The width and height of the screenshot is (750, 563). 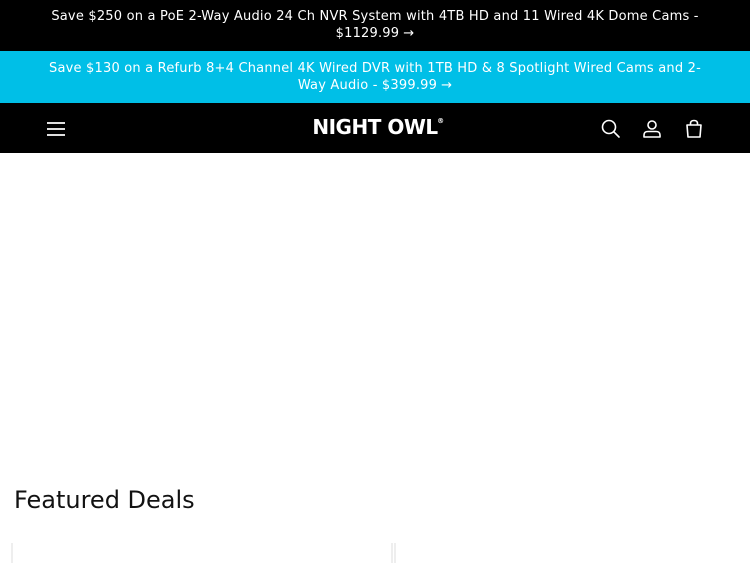 What do you see at coordinates (440, 121) in the screenshot?
I see `logo-registered-mark: ®` at bounding box center [440, 121].